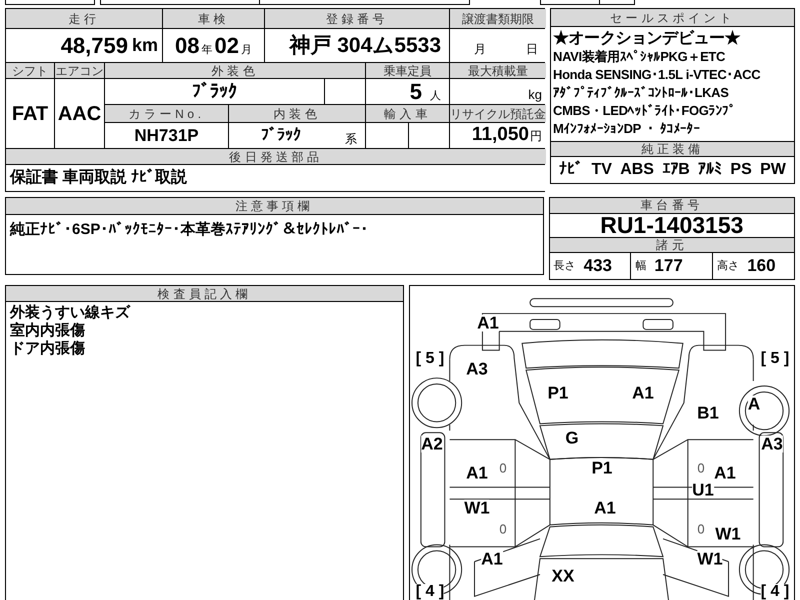  What do you see at coordinates (407, 91) in the screenshot?
I see `capacity-value: 5 人` at bounding box center [407, 91].